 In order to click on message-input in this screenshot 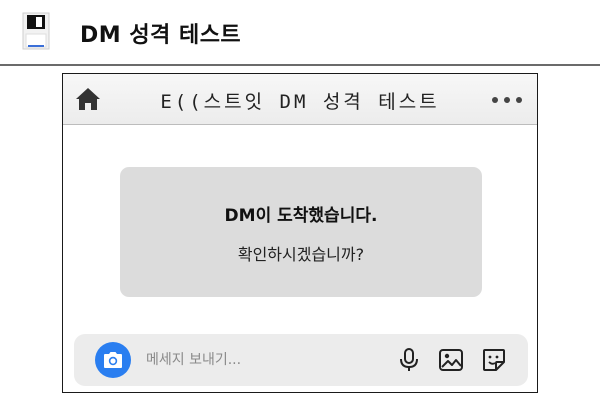, I will do `click(261, 360)`.